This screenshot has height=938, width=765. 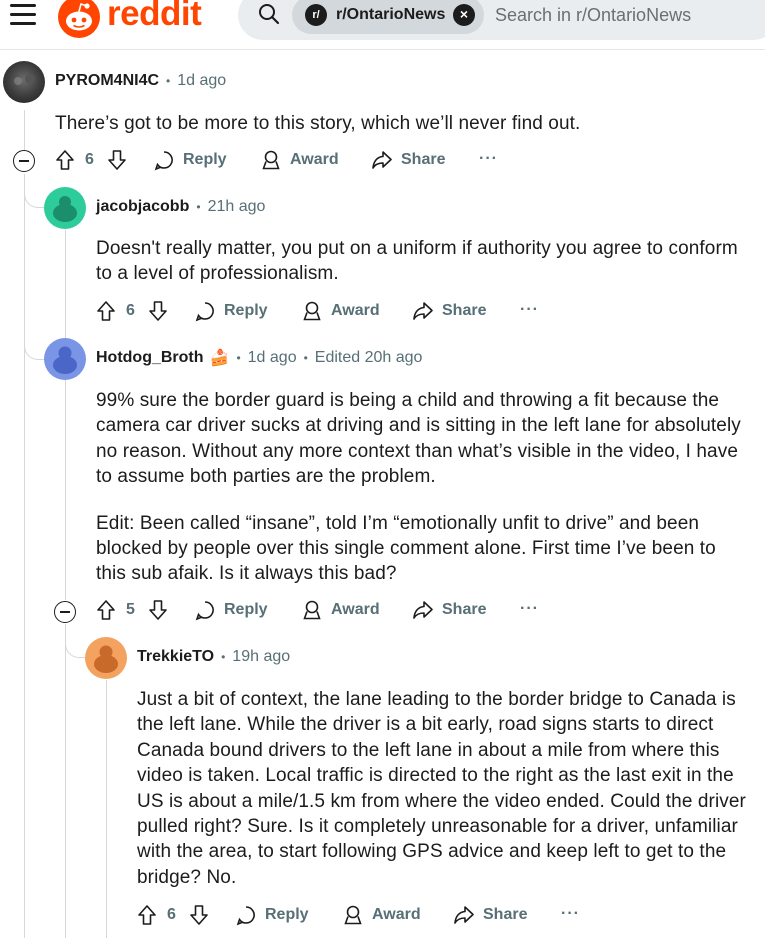 What do you see at coordinates (269, 14) in the screenshot?
I see `search-icon` at bounding box center [269, 14].